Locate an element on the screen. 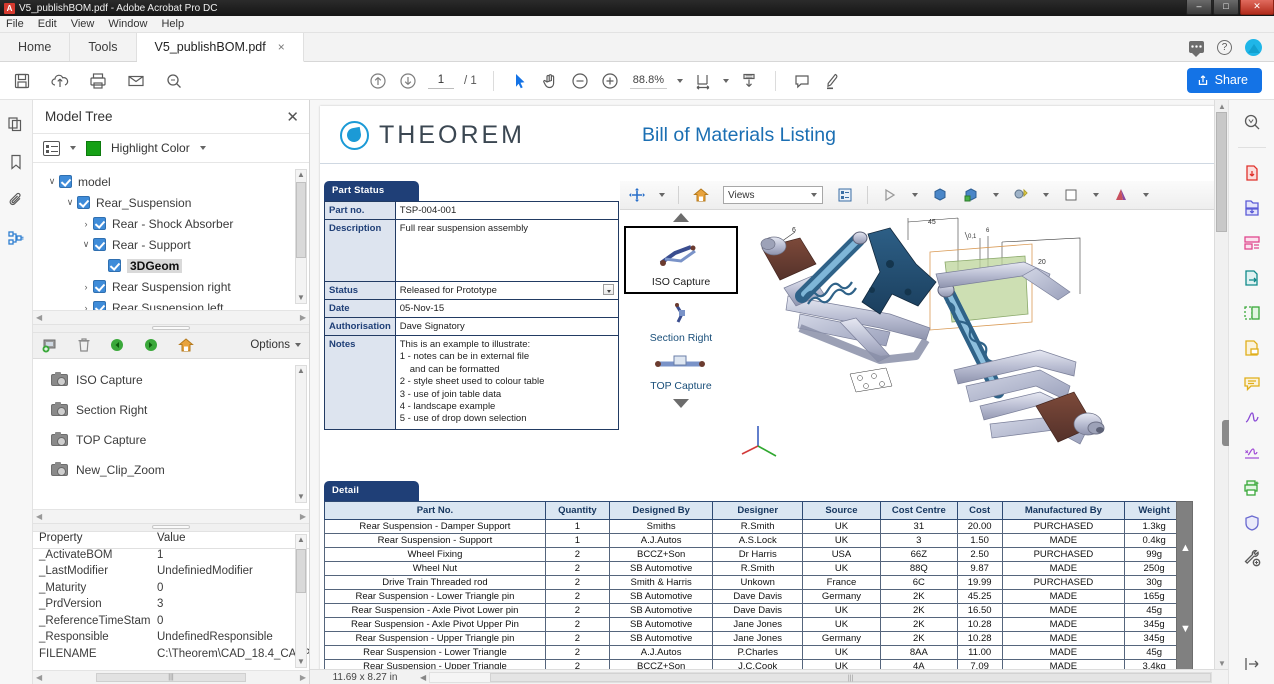 The image size is (1274, 684). view-item-new-clip-zoom: New_Clip_Zoom is located at coordinates (171, 470).